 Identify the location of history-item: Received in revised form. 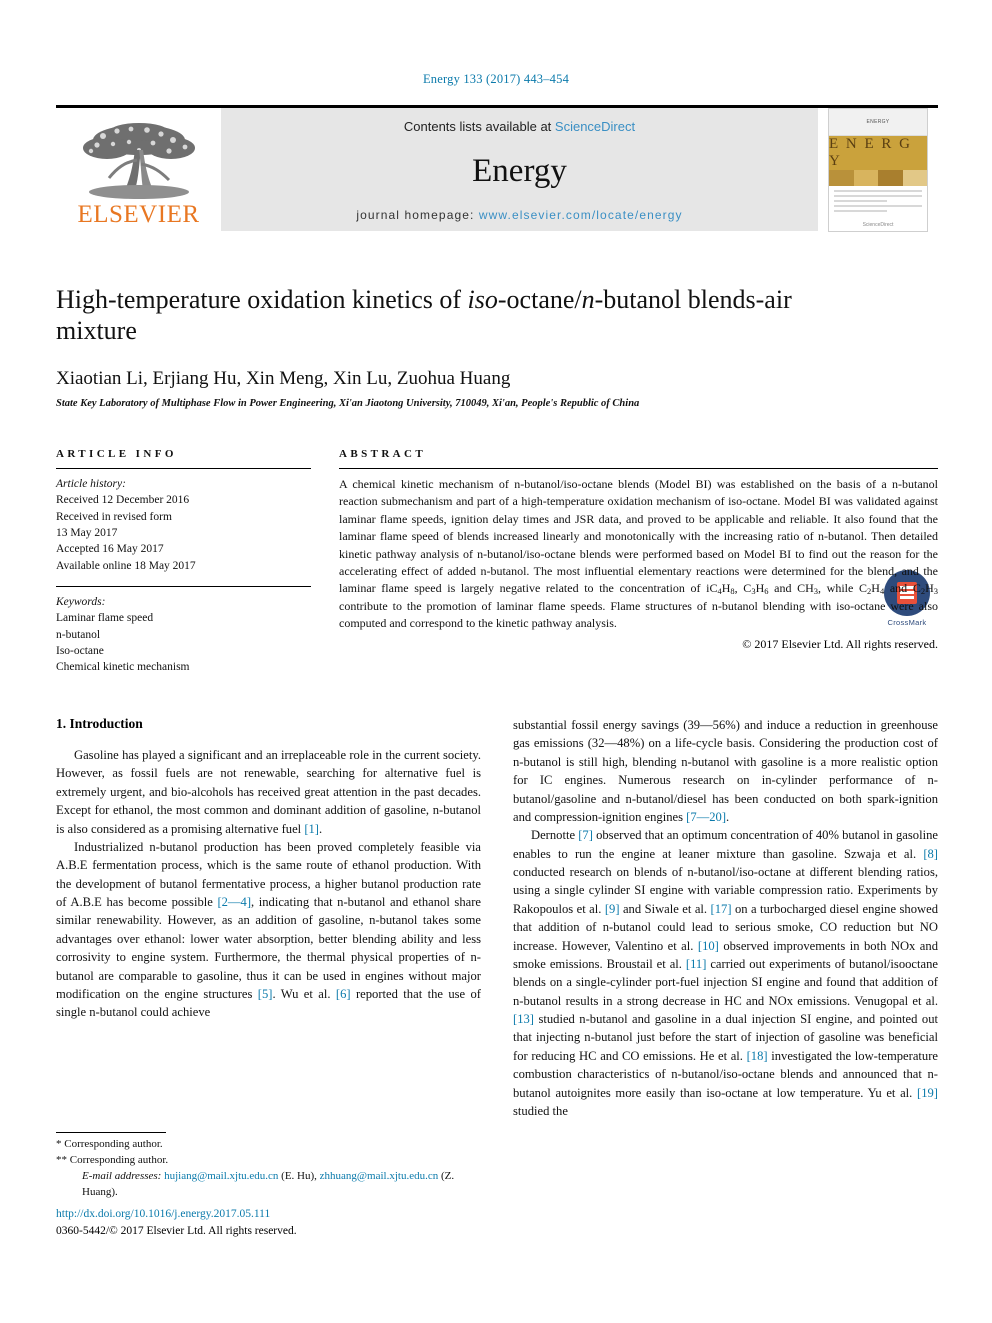
(114, 516).